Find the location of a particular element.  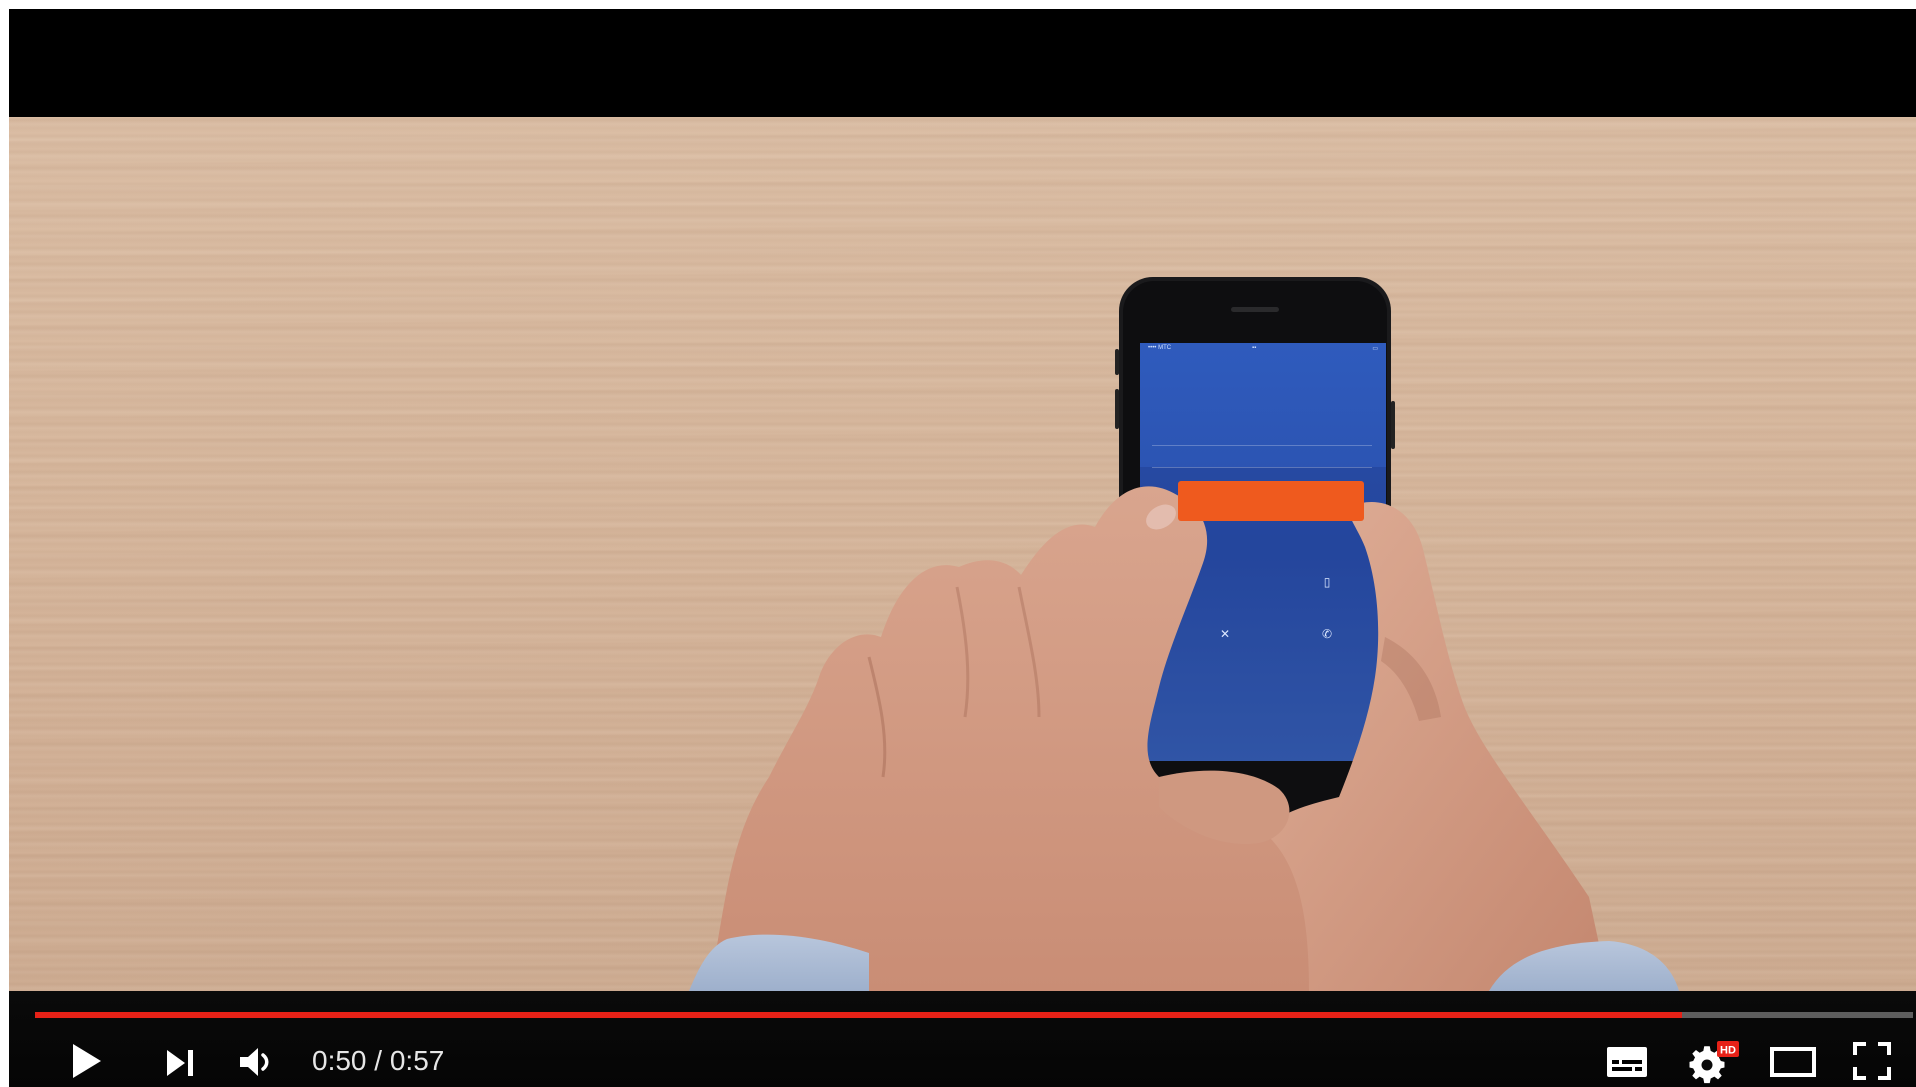

login-field-underline is located at coordinates (1262, 445).